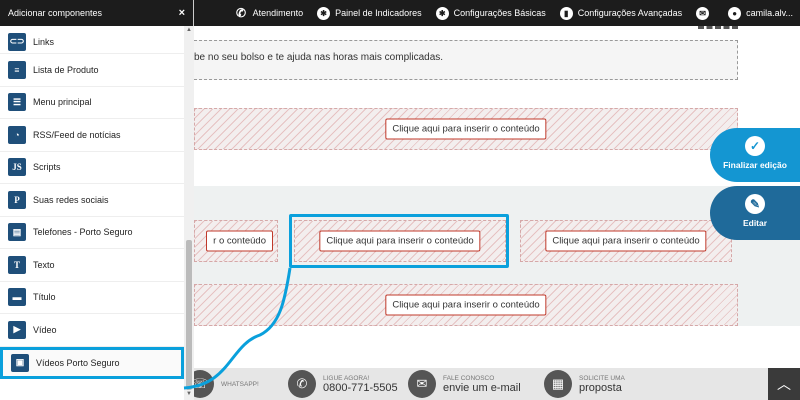 The width and height of the screenshot is (800, 400). Describe the element at coordinates (189, 31) in the screenshot. I see `scroll-up-icon: ▲` at that location.